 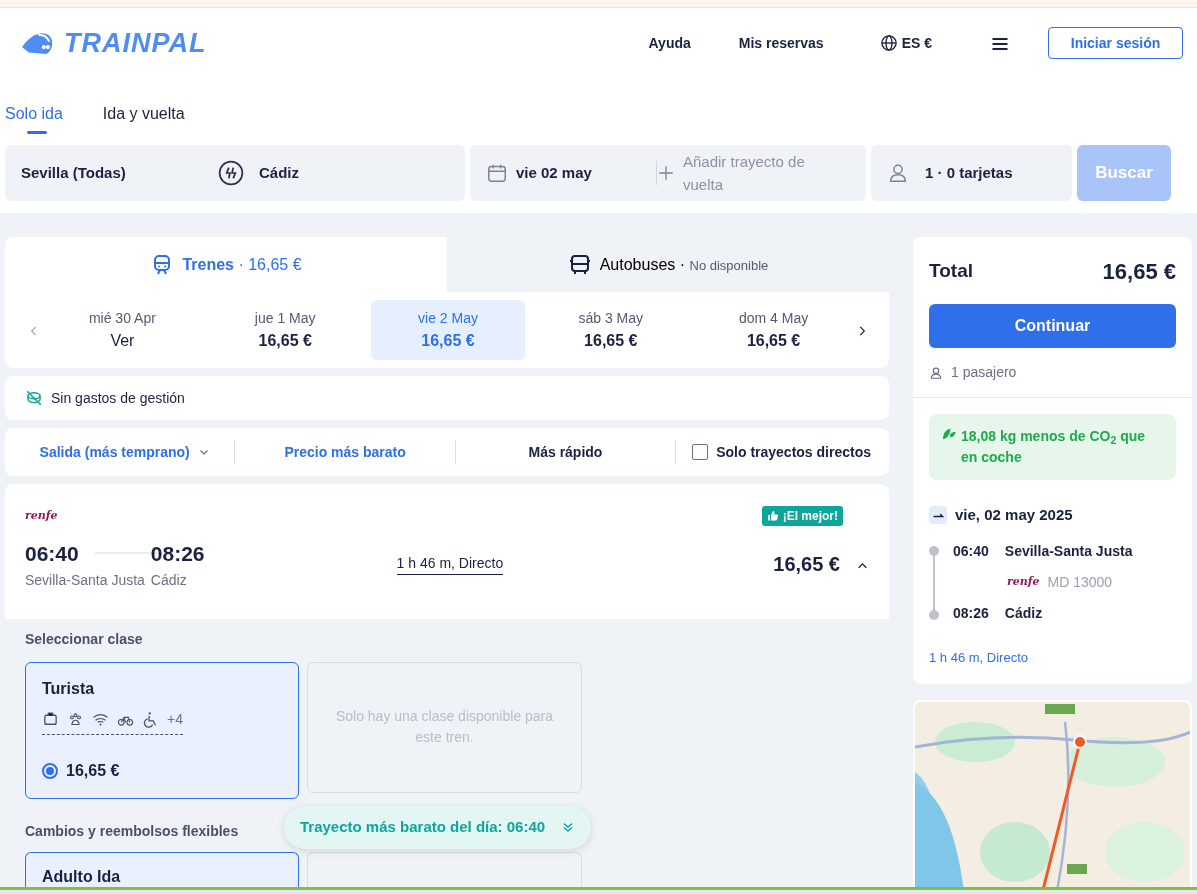 I want to click on fare-option: Adulto Ida, so click(x=162, y=869).